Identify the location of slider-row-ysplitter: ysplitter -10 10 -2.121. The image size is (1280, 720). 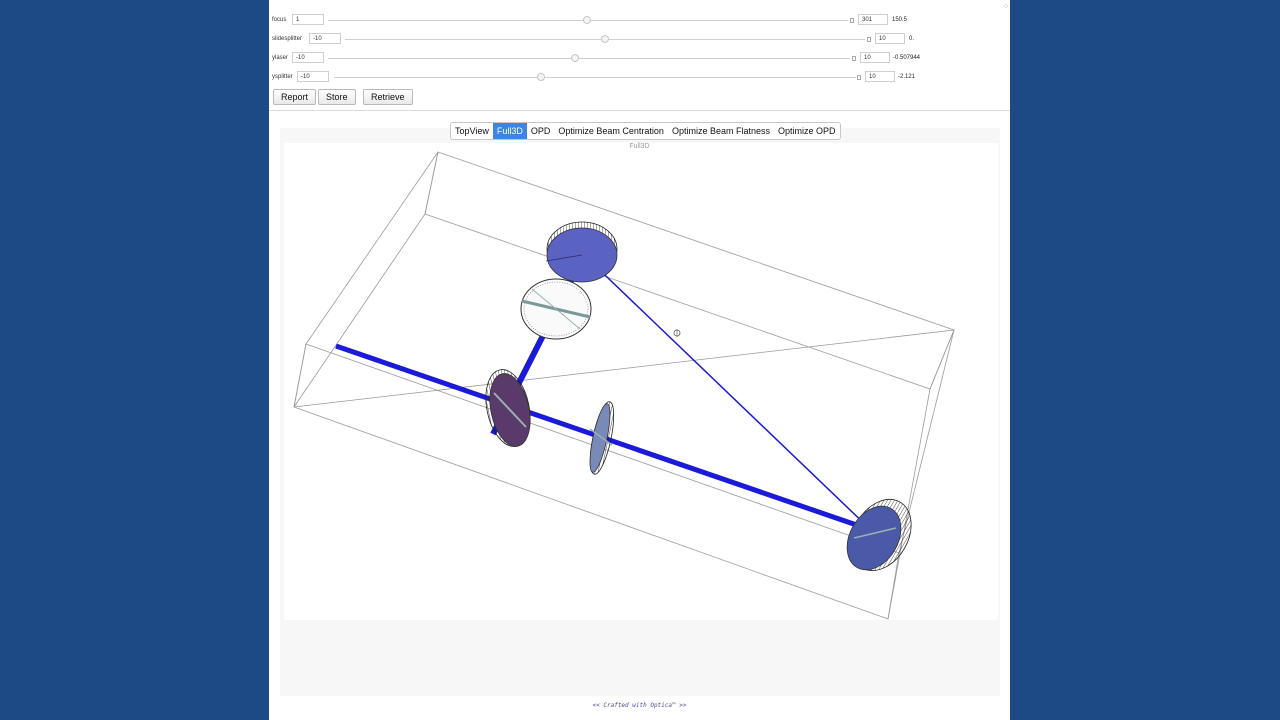
(639, 78).